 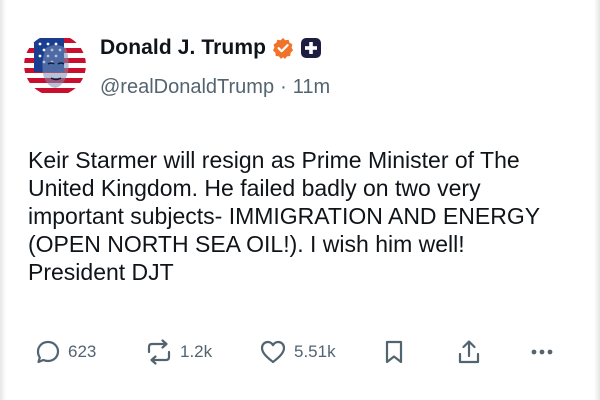 What do you see at coordinates (196, 351) in the screenshot?
I see `retruth-count: 1.2k` at bounding box center [196, 351].